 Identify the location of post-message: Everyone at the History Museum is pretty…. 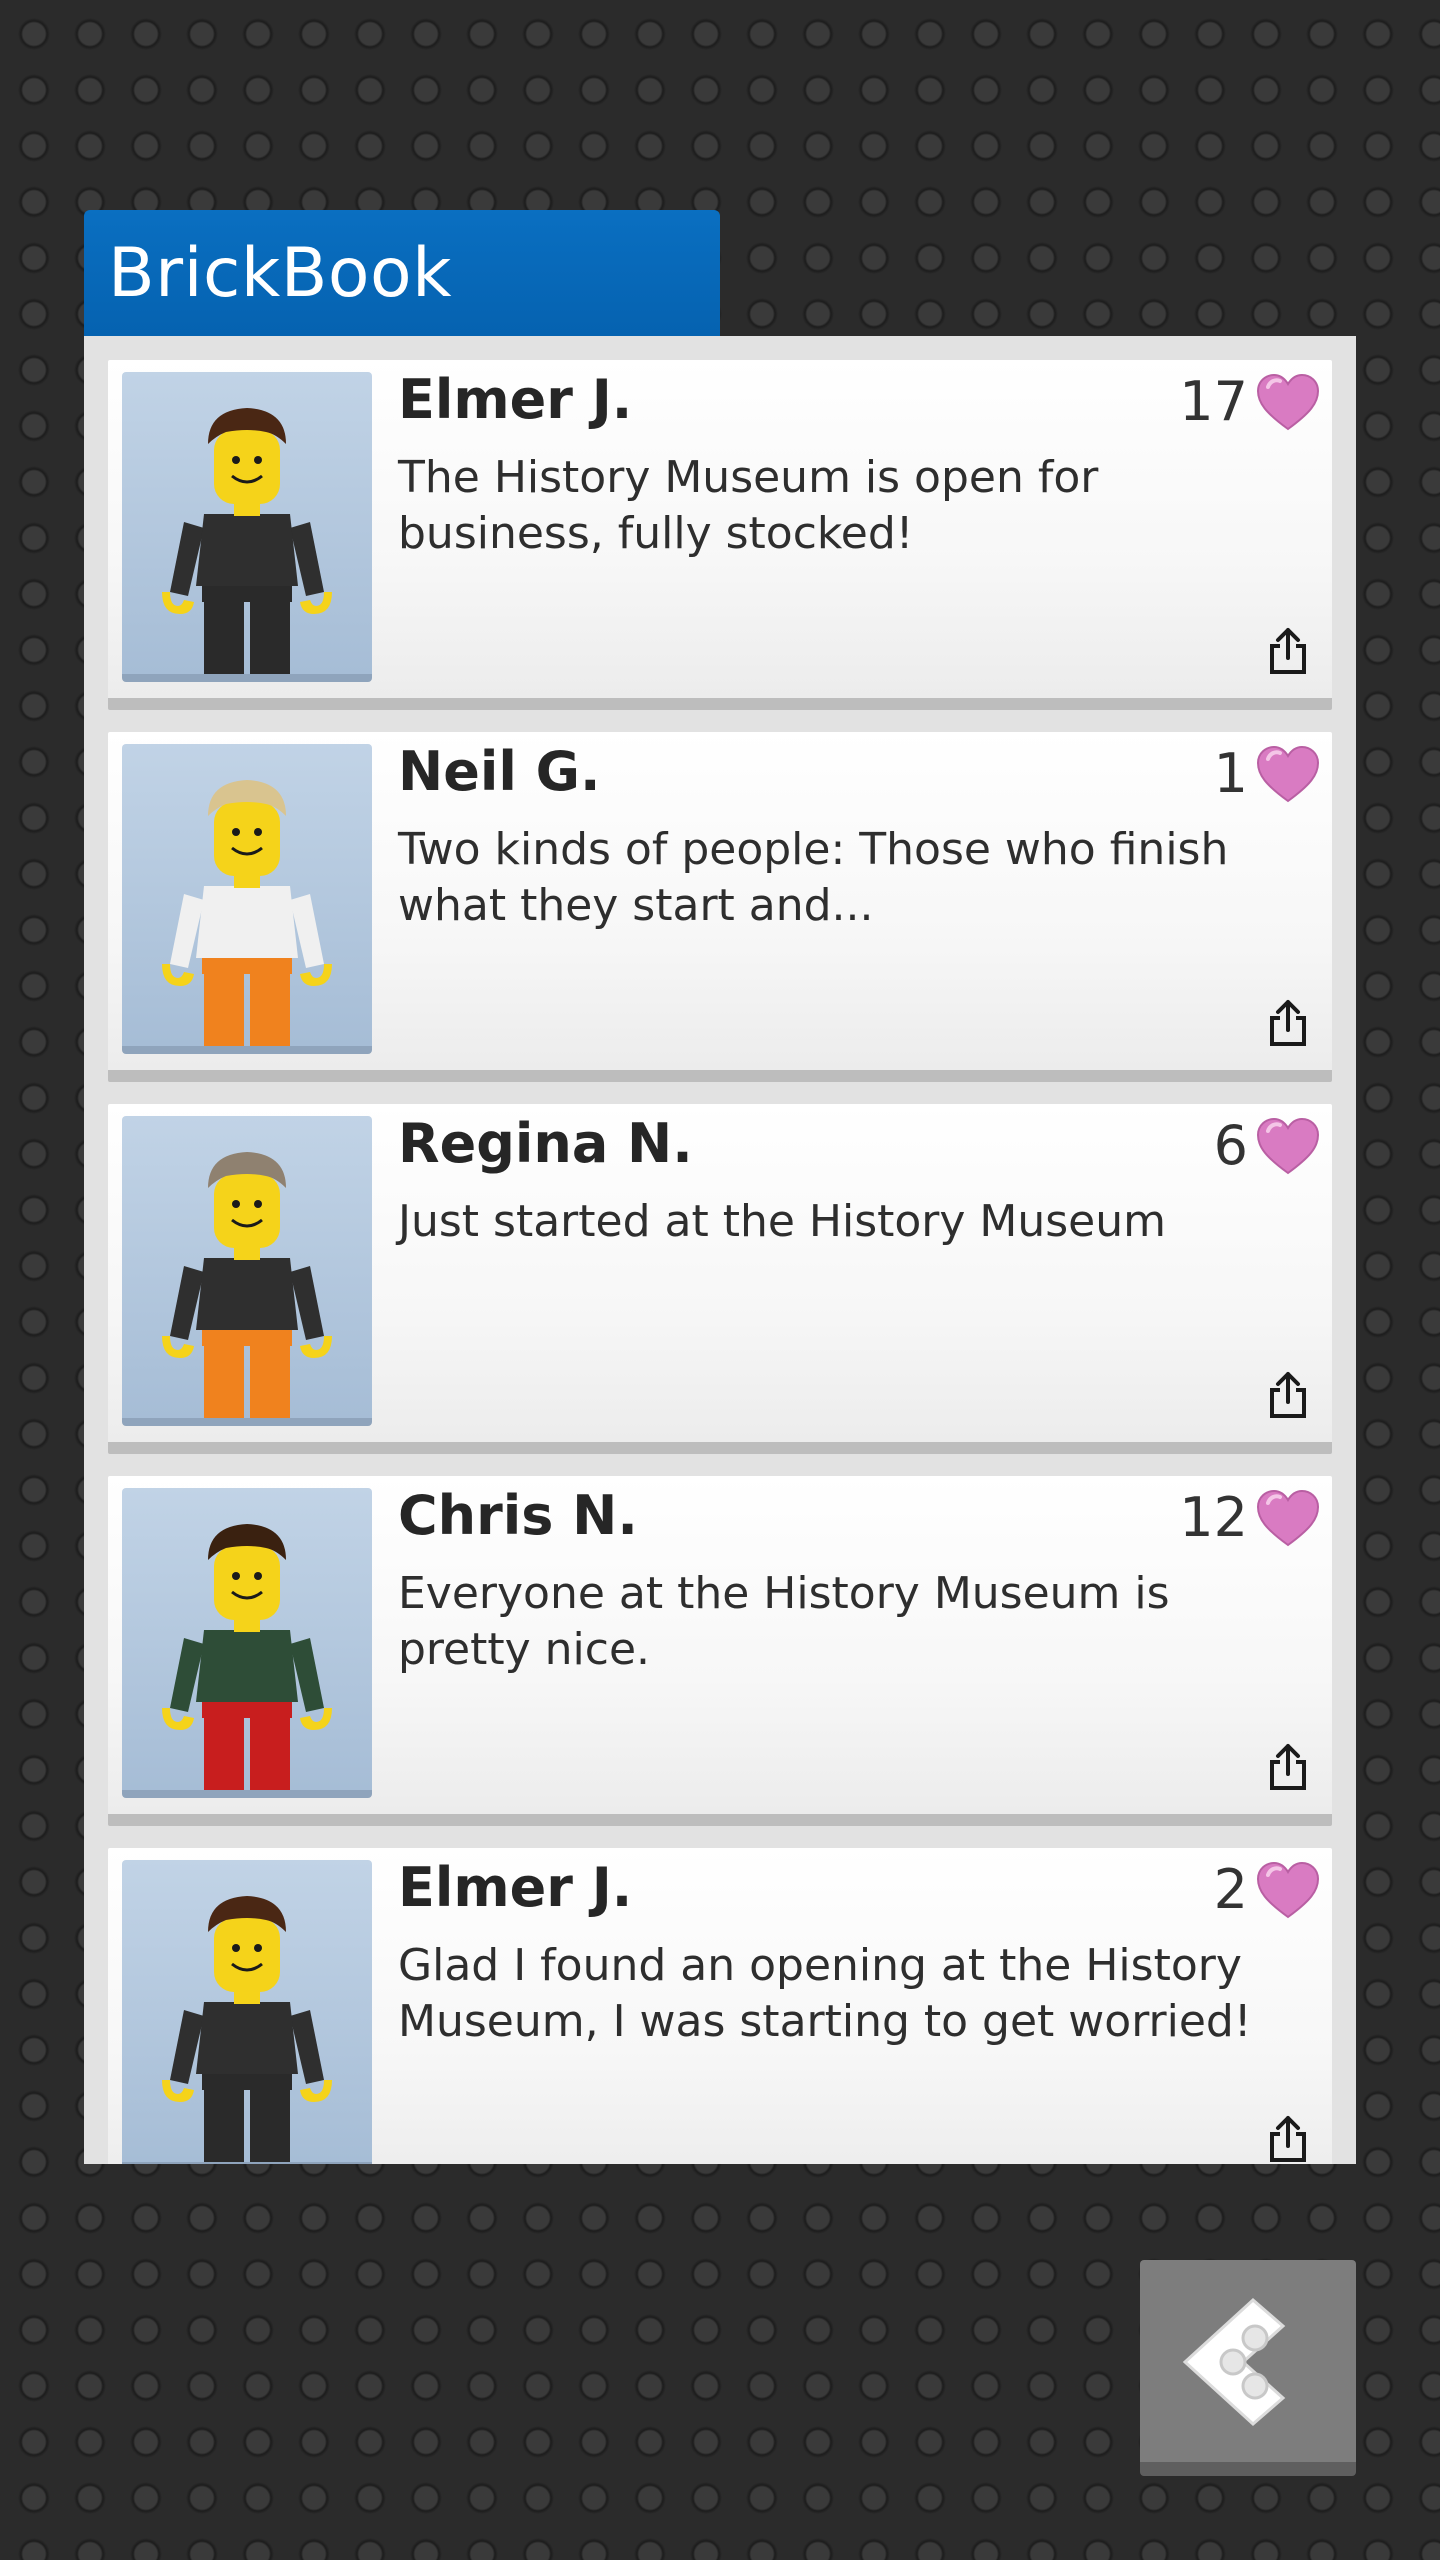
(784, 1621).